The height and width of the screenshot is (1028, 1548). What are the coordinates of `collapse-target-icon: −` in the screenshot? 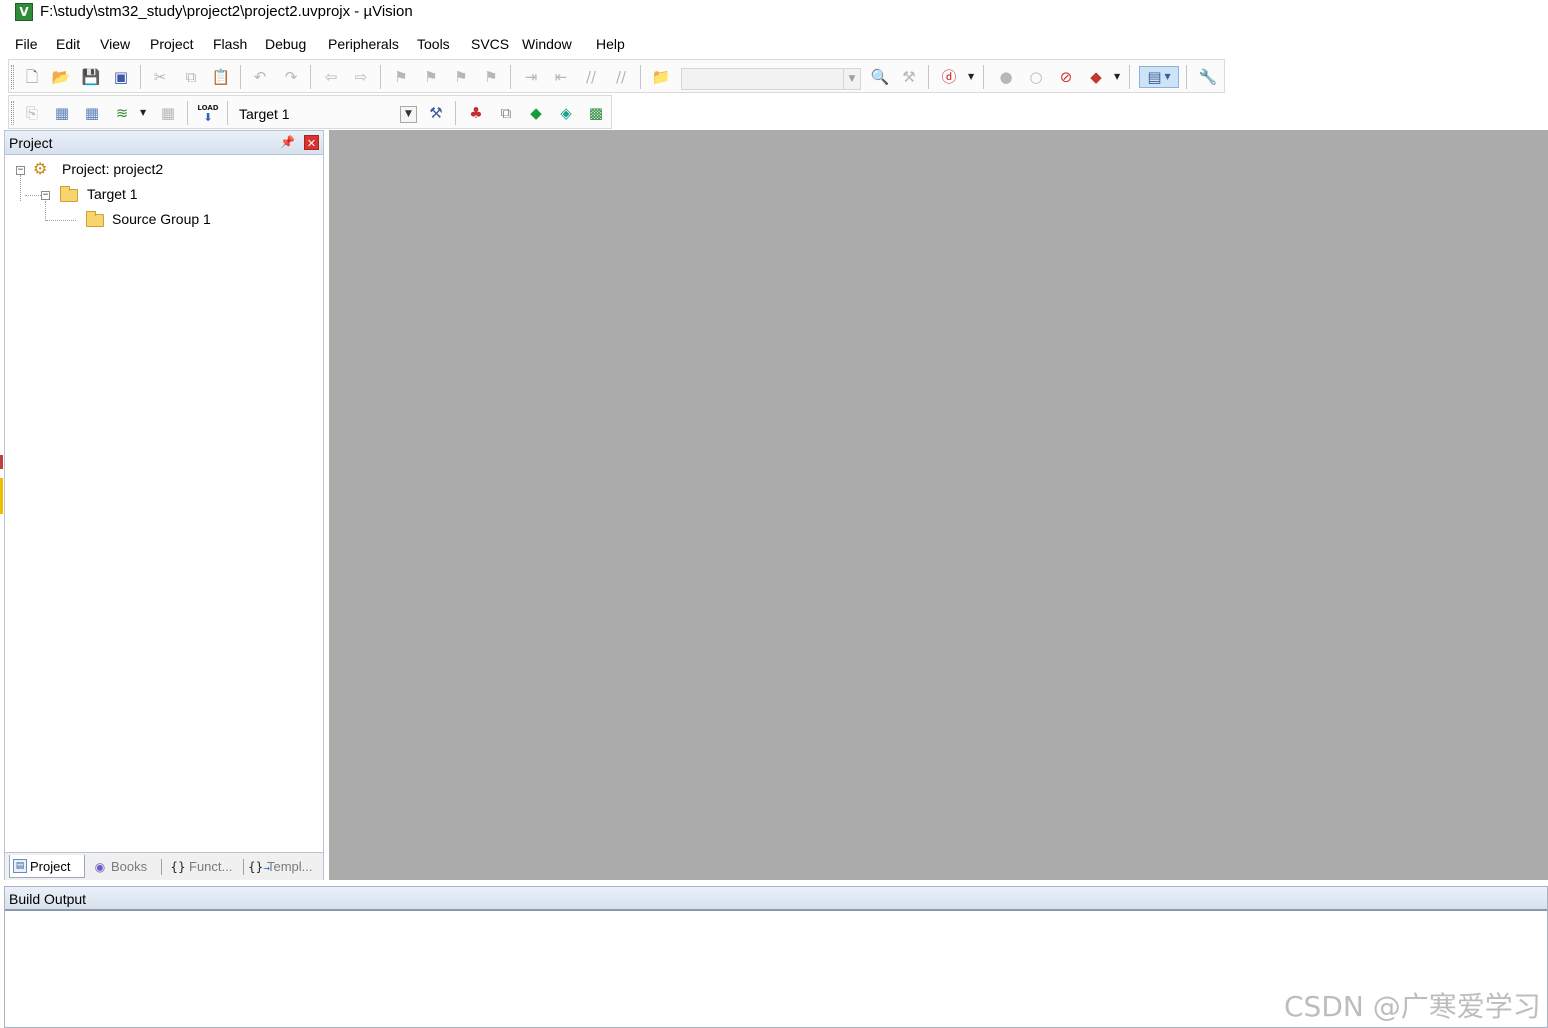 It's located at (45, 195).